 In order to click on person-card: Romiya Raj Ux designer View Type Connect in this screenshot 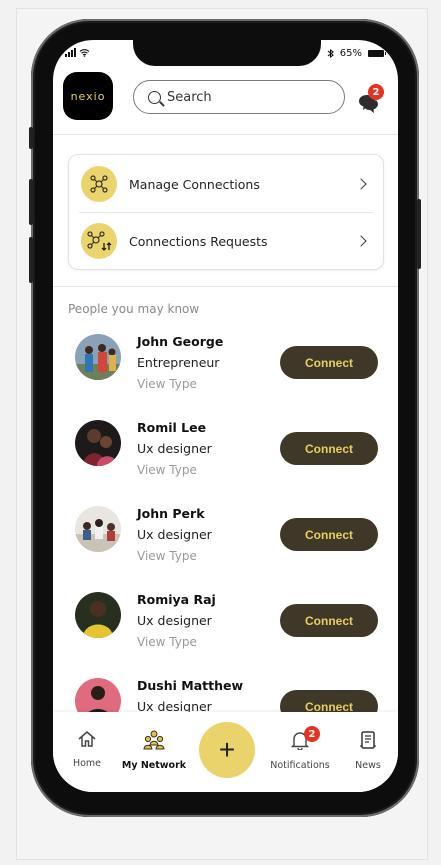, I will do `click(225, 635)`.